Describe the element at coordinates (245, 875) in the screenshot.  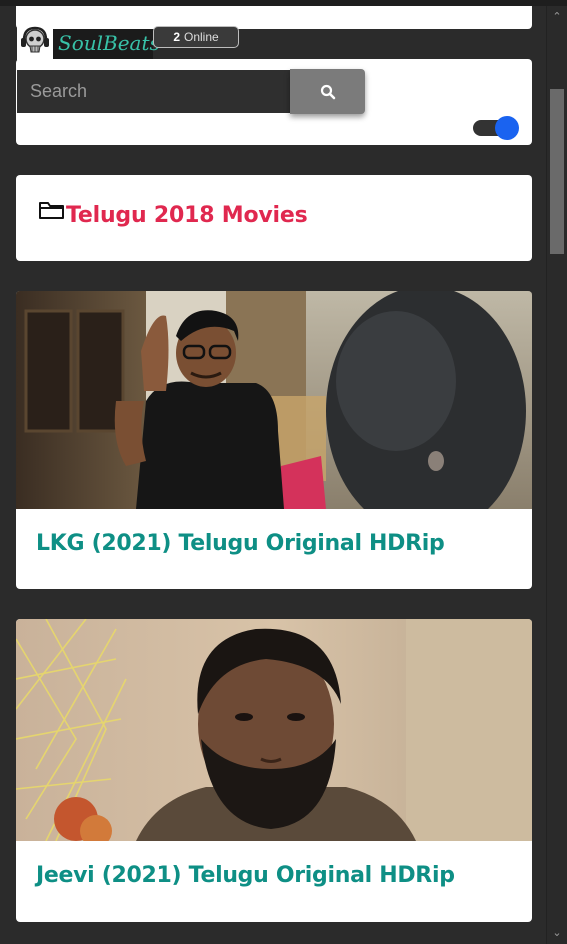
I see `post-title: Jeevi (2021) Telugu Original HDRip` at that location.